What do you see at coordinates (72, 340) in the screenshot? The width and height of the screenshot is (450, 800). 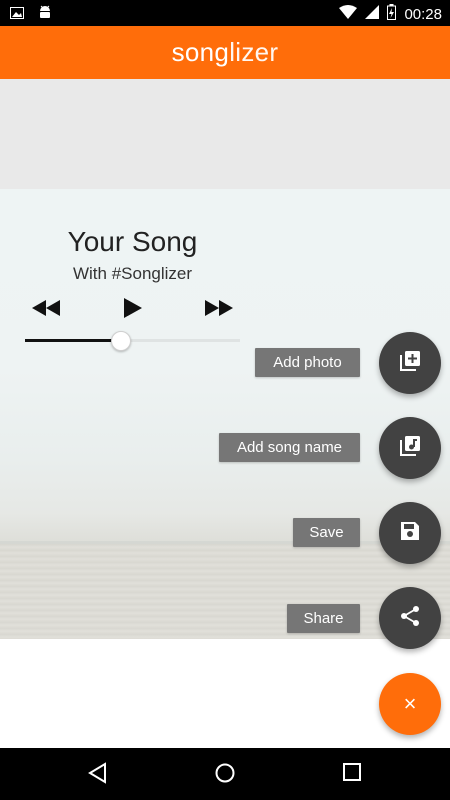 I see `seek-progress` at bounding box center [72, 340].